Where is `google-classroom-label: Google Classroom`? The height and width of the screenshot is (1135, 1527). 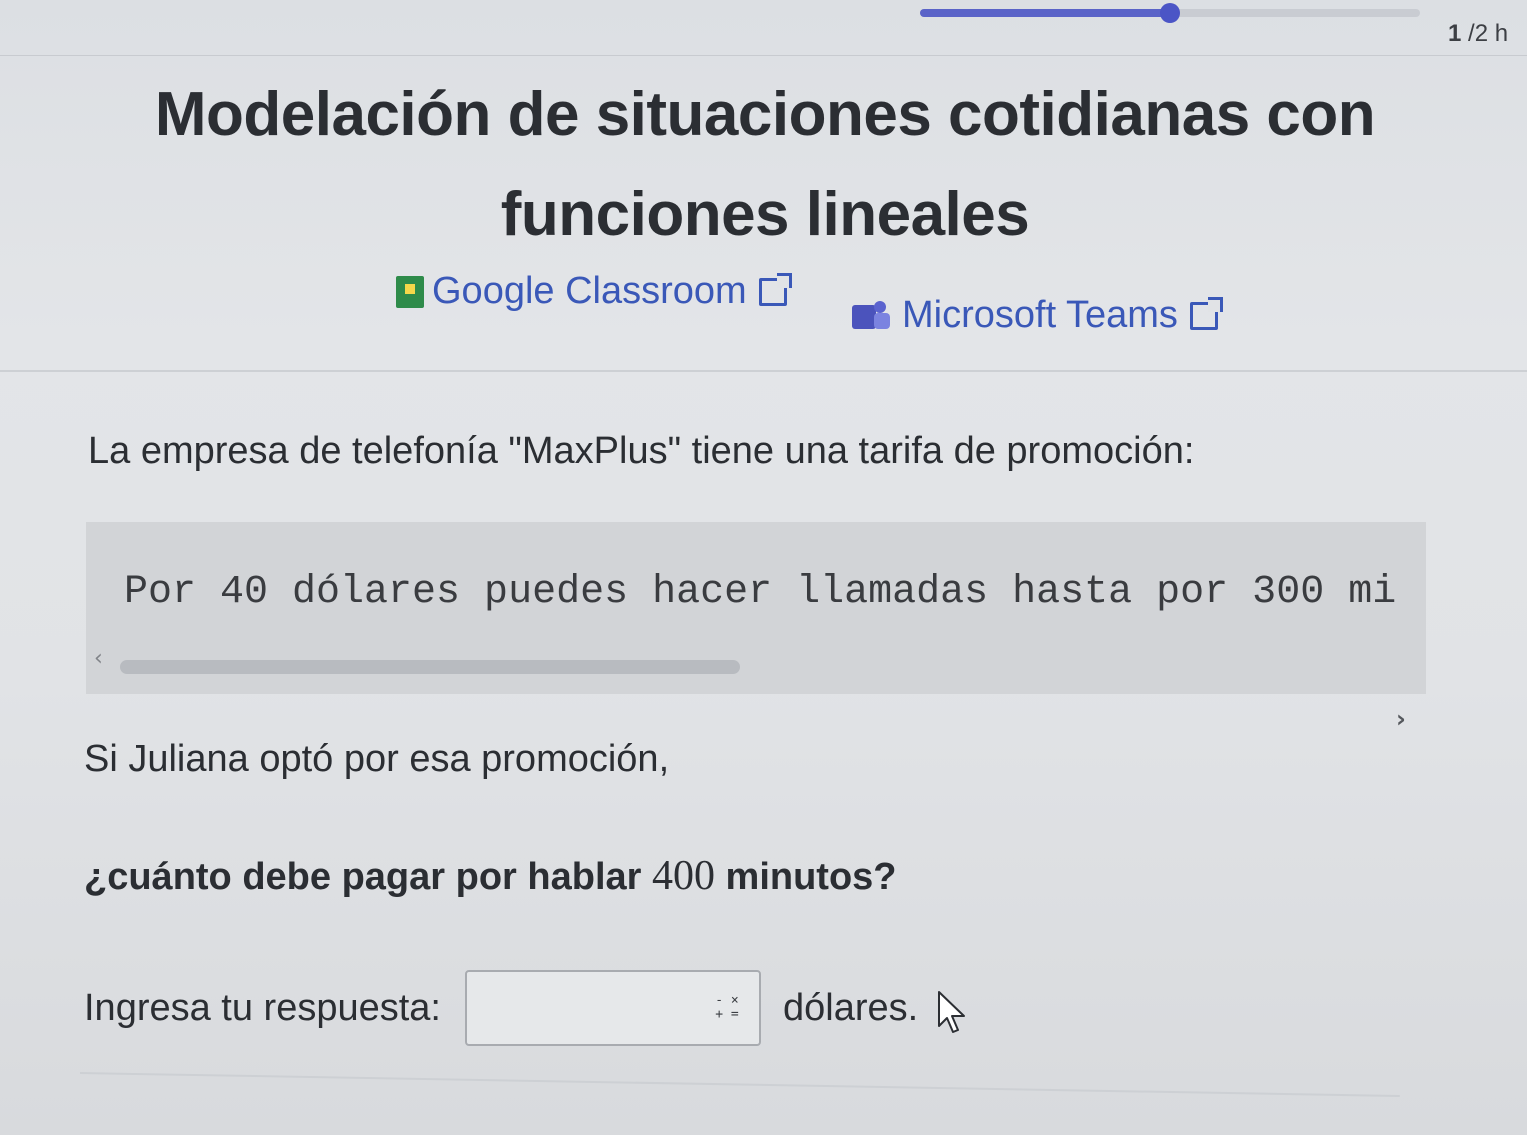
google-classroom-label: Google Classroom is located at coordinates (589, 291).